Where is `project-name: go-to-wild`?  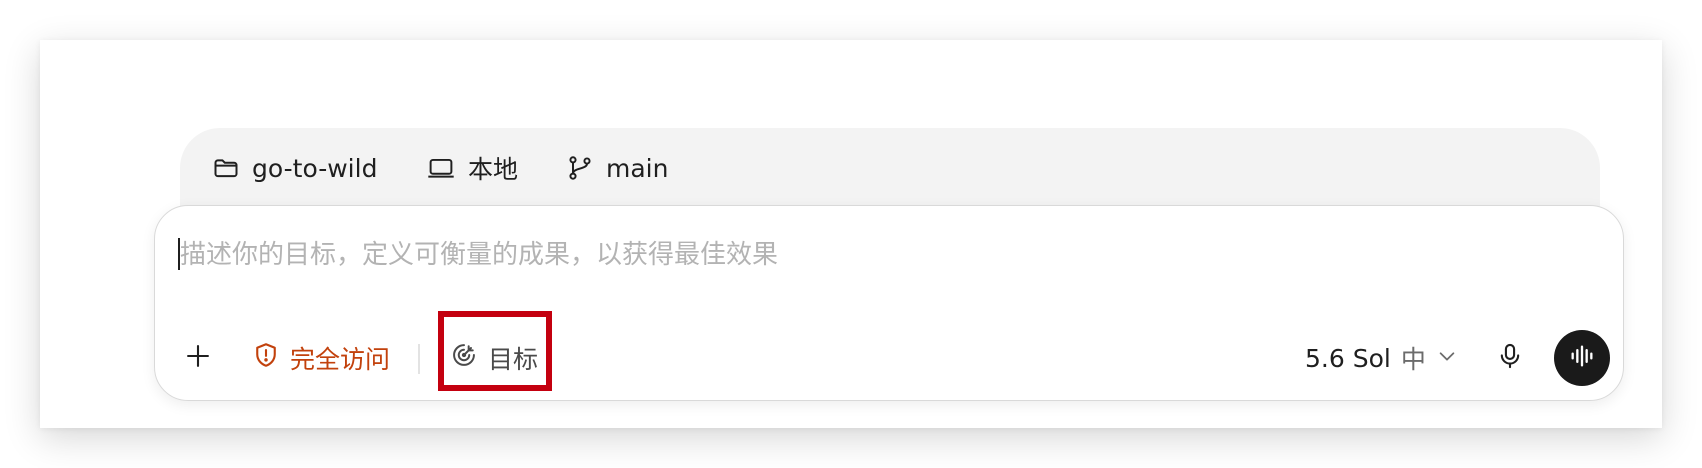
project-name: go-to-wild is located at coordinates (315, 168).